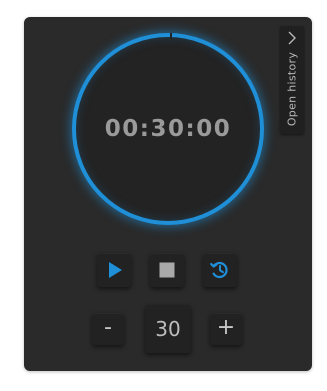  I want to click on duration-value: 30, so click(168, 329).